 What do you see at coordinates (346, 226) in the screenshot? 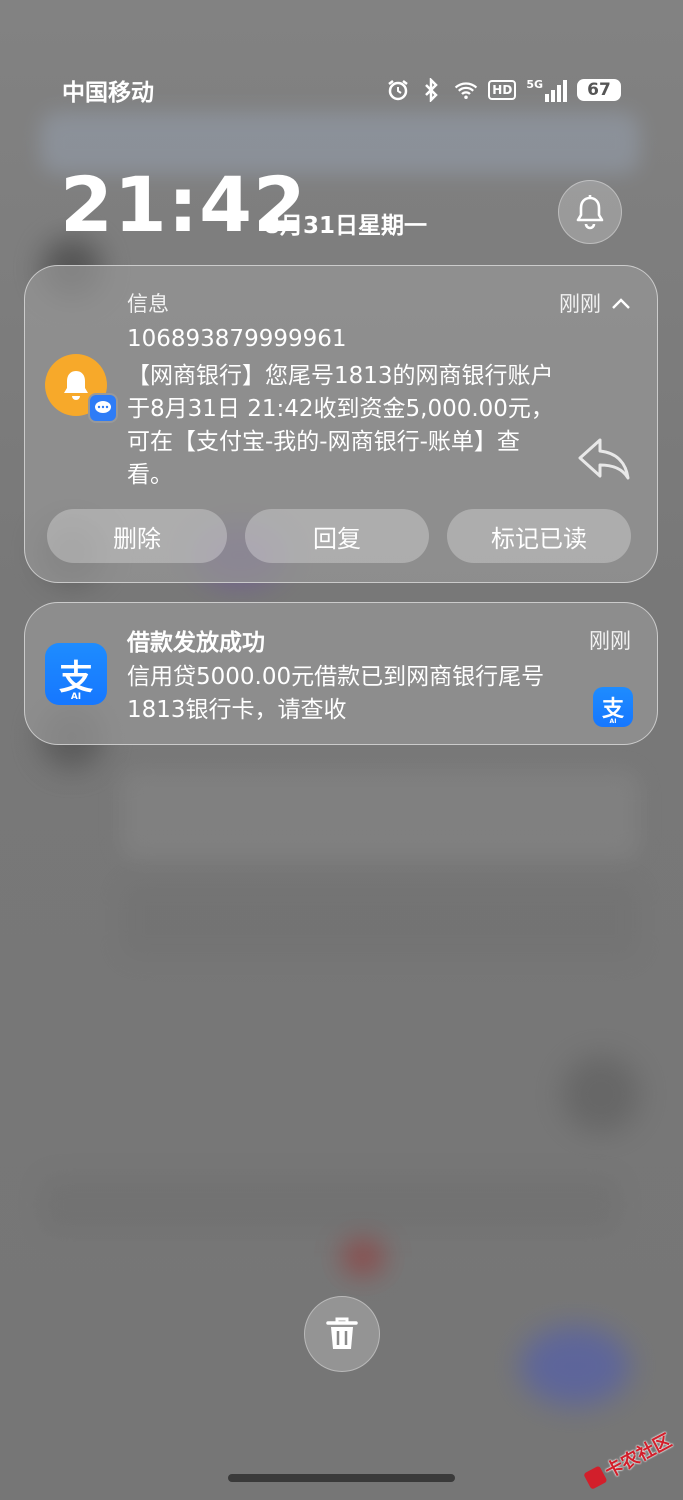
I see `lockscreen-date: 8月31日星期一` at bounding box center [346, 226].